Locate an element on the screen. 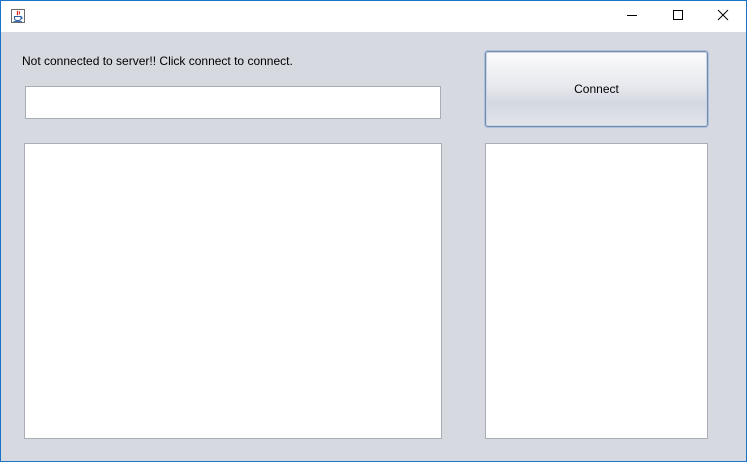  close-button is located at coordinates (723, 16).